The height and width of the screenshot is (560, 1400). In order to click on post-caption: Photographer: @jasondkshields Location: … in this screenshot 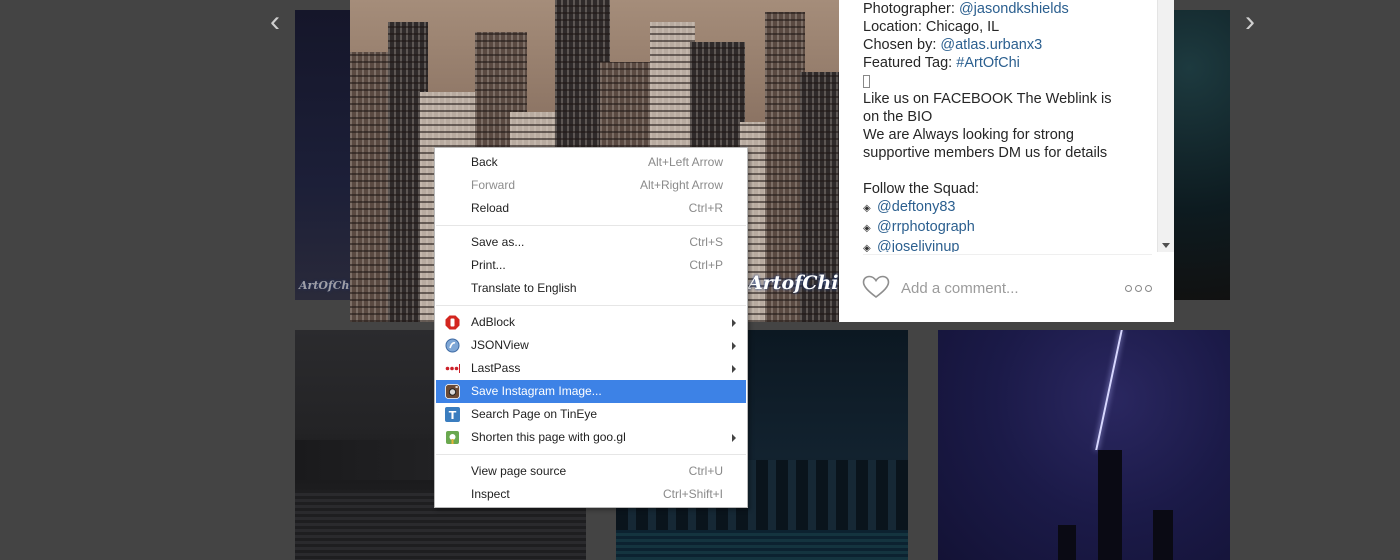, I will do `click(1008, 126)`.